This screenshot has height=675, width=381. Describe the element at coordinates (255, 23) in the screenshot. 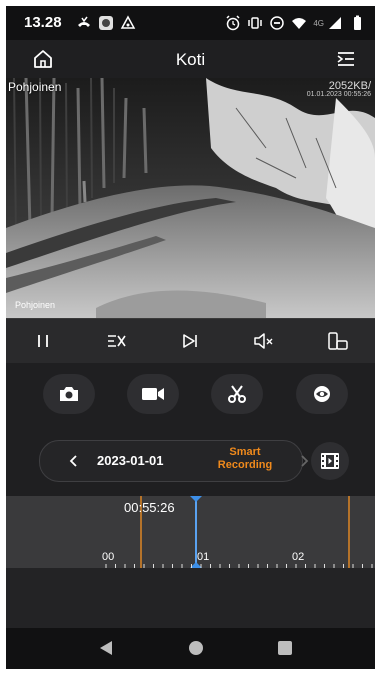

I see `vibrate-icon` at that location.